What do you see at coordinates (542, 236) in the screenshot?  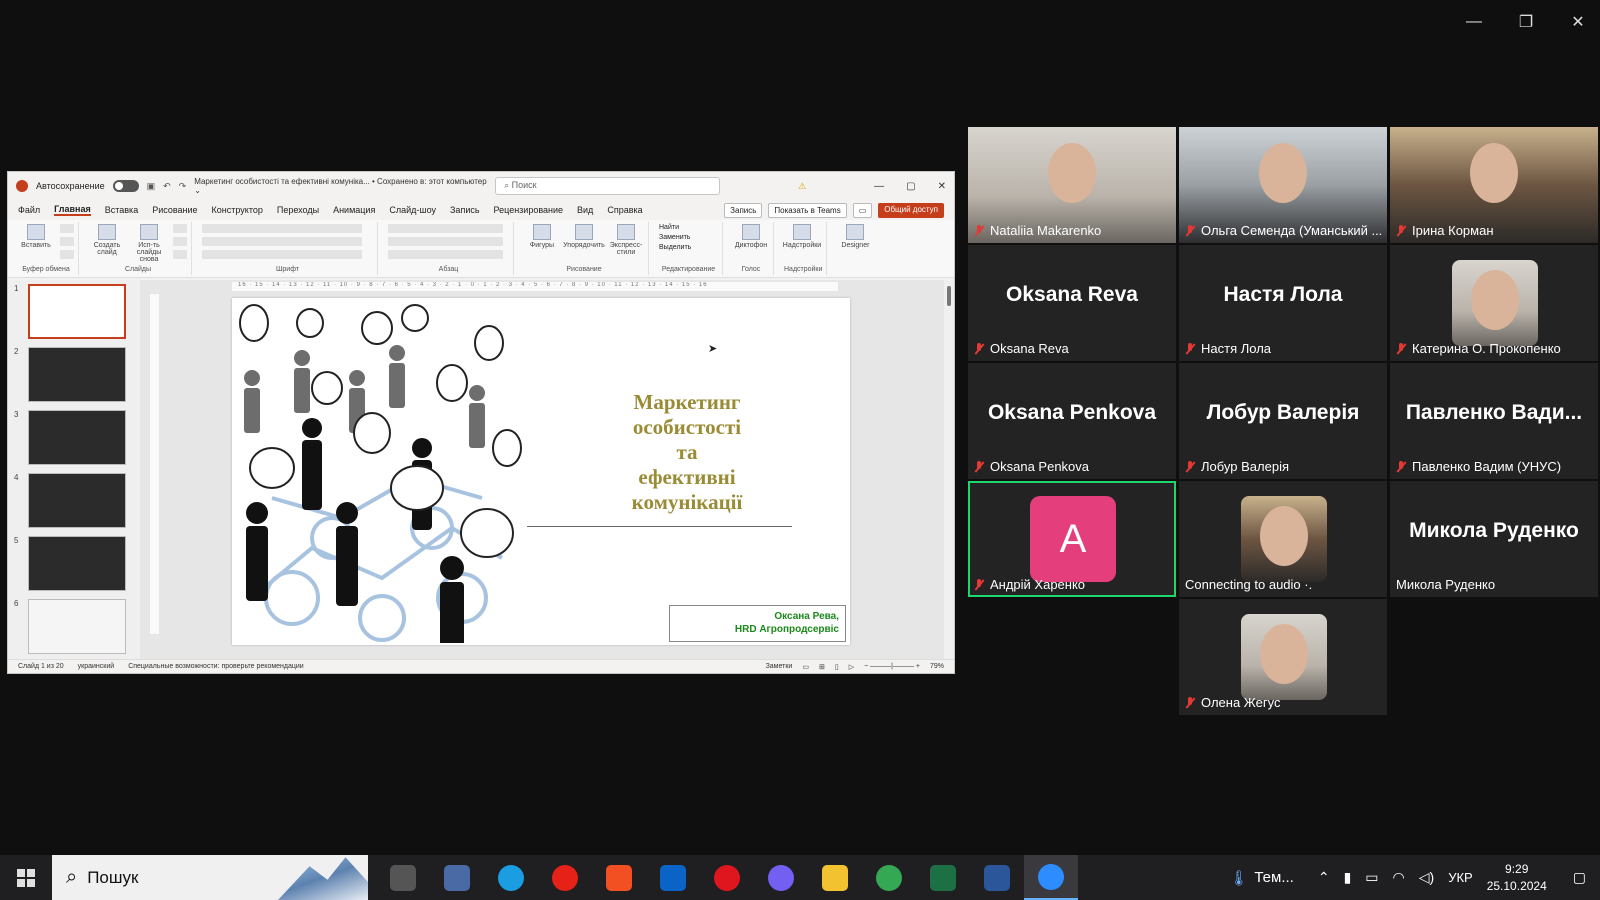 I see `shapes-button: Фигуры` at bounding box center [542, 236].